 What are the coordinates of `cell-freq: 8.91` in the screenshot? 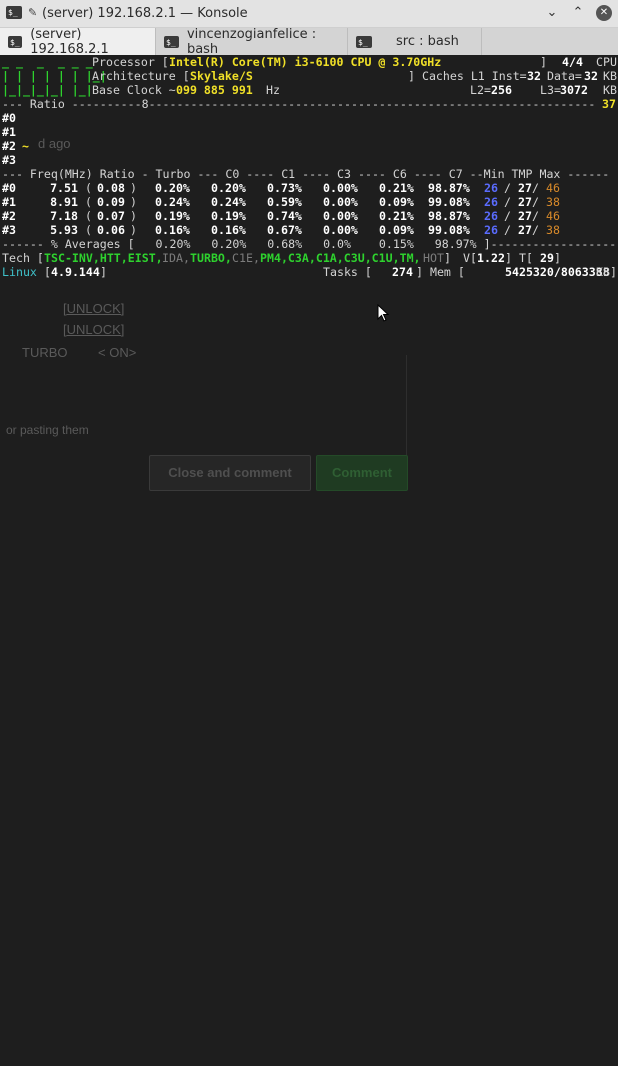 It's located at (64, 202).